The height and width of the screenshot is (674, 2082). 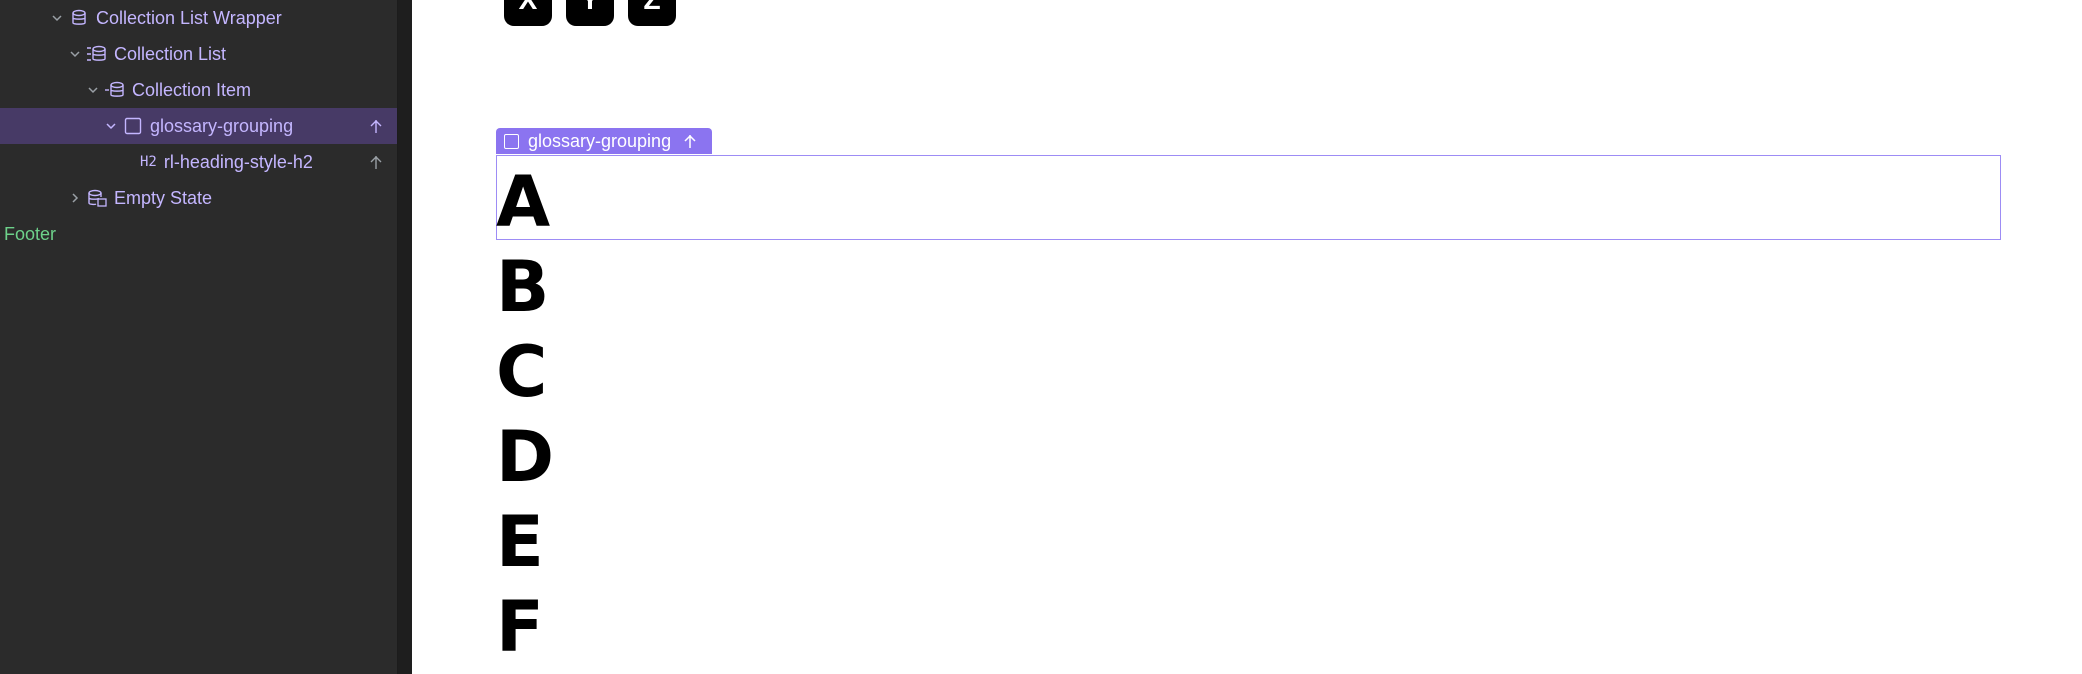 What do you see at coordinates (163, 197) in the screenshot?
I see `nav-item-label: Empty State` at bounding box center [163, 197].